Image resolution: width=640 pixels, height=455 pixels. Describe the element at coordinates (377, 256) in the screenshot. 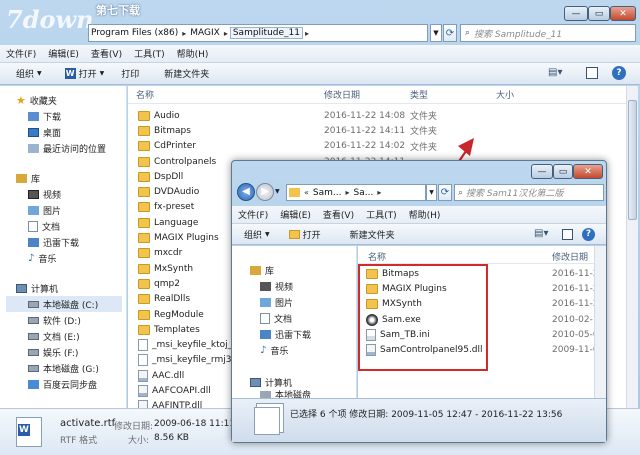

I see `front-col-name: 名称` at that location.